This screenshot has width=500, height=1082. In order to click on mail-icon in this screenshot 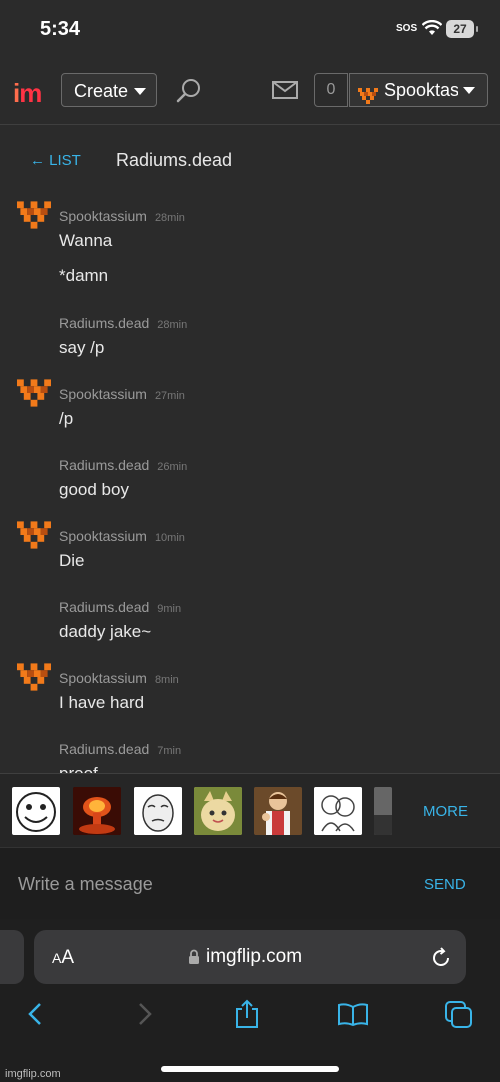, I will do `click(285, 92)`.